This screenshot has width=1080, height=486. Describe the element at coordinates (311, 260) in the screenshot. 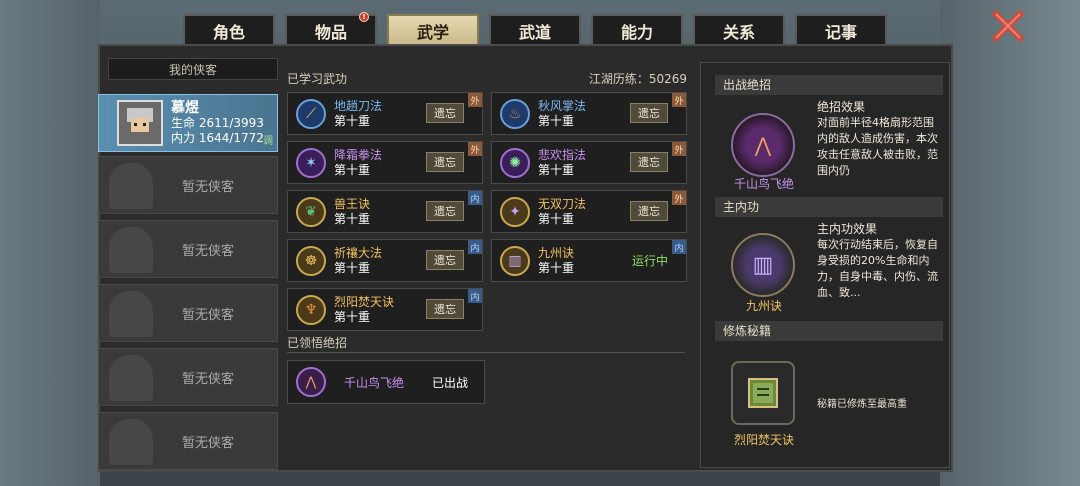

I see `pray-icon: ☸` at that location.